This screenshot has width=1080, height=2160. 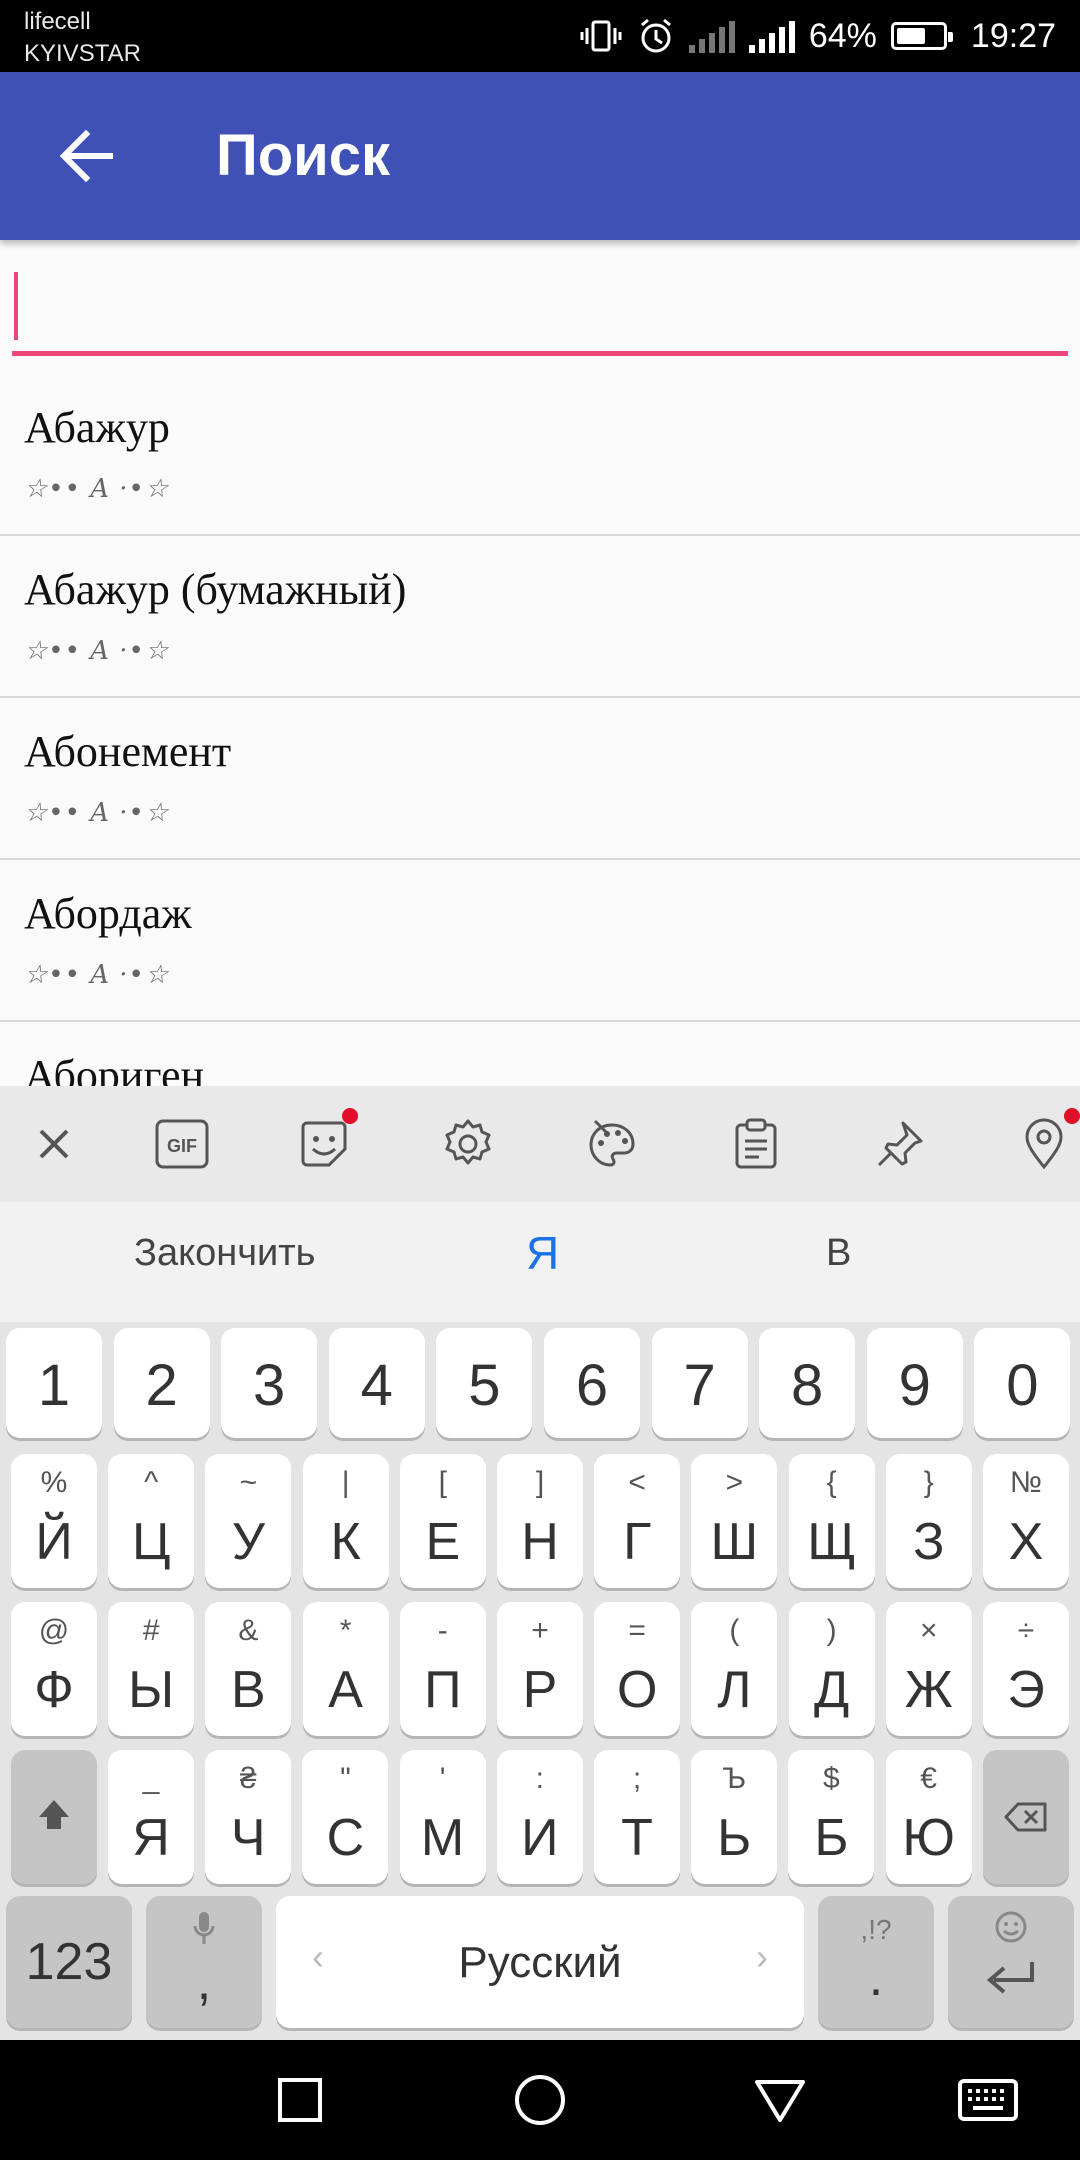 I want to click on key-1: 1, so click(x=54, y=1383).